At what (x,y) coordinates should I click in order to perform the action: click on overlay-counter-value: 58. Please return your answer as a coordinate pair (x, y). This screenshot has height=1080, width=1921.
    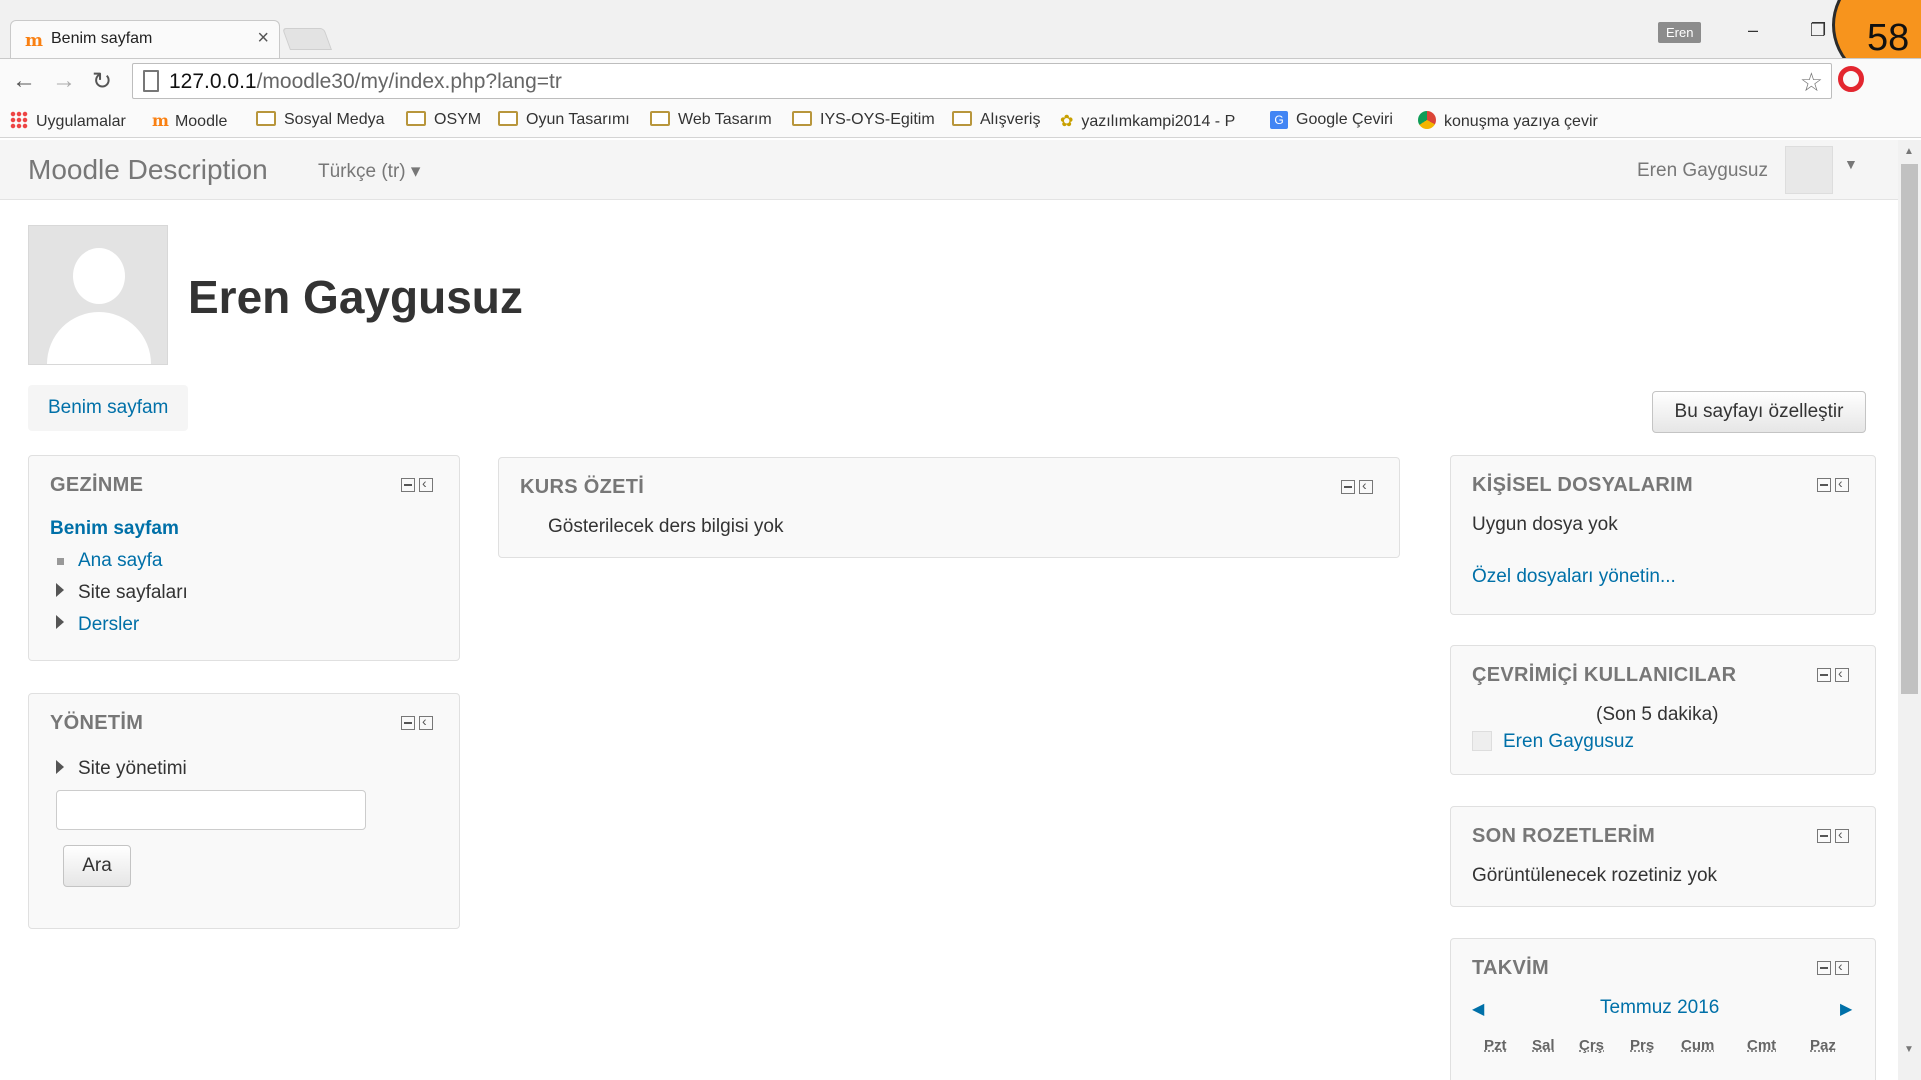
    Looking at the image, I should click on (1888, 38).